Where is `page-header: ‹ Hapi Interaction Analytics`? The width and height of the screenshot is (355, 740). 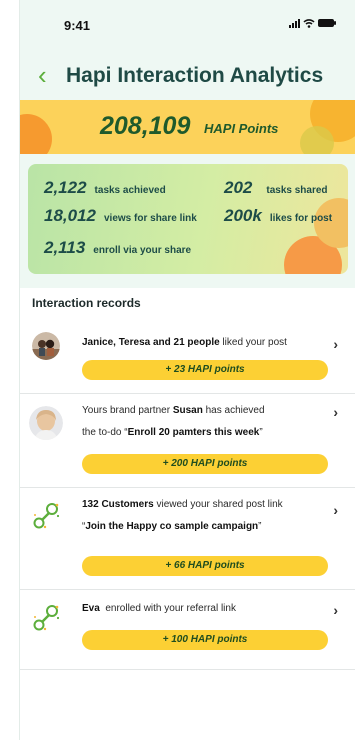
page-header: ‹ Hapi Interaction Analytics is located at coordinates (187, 76).